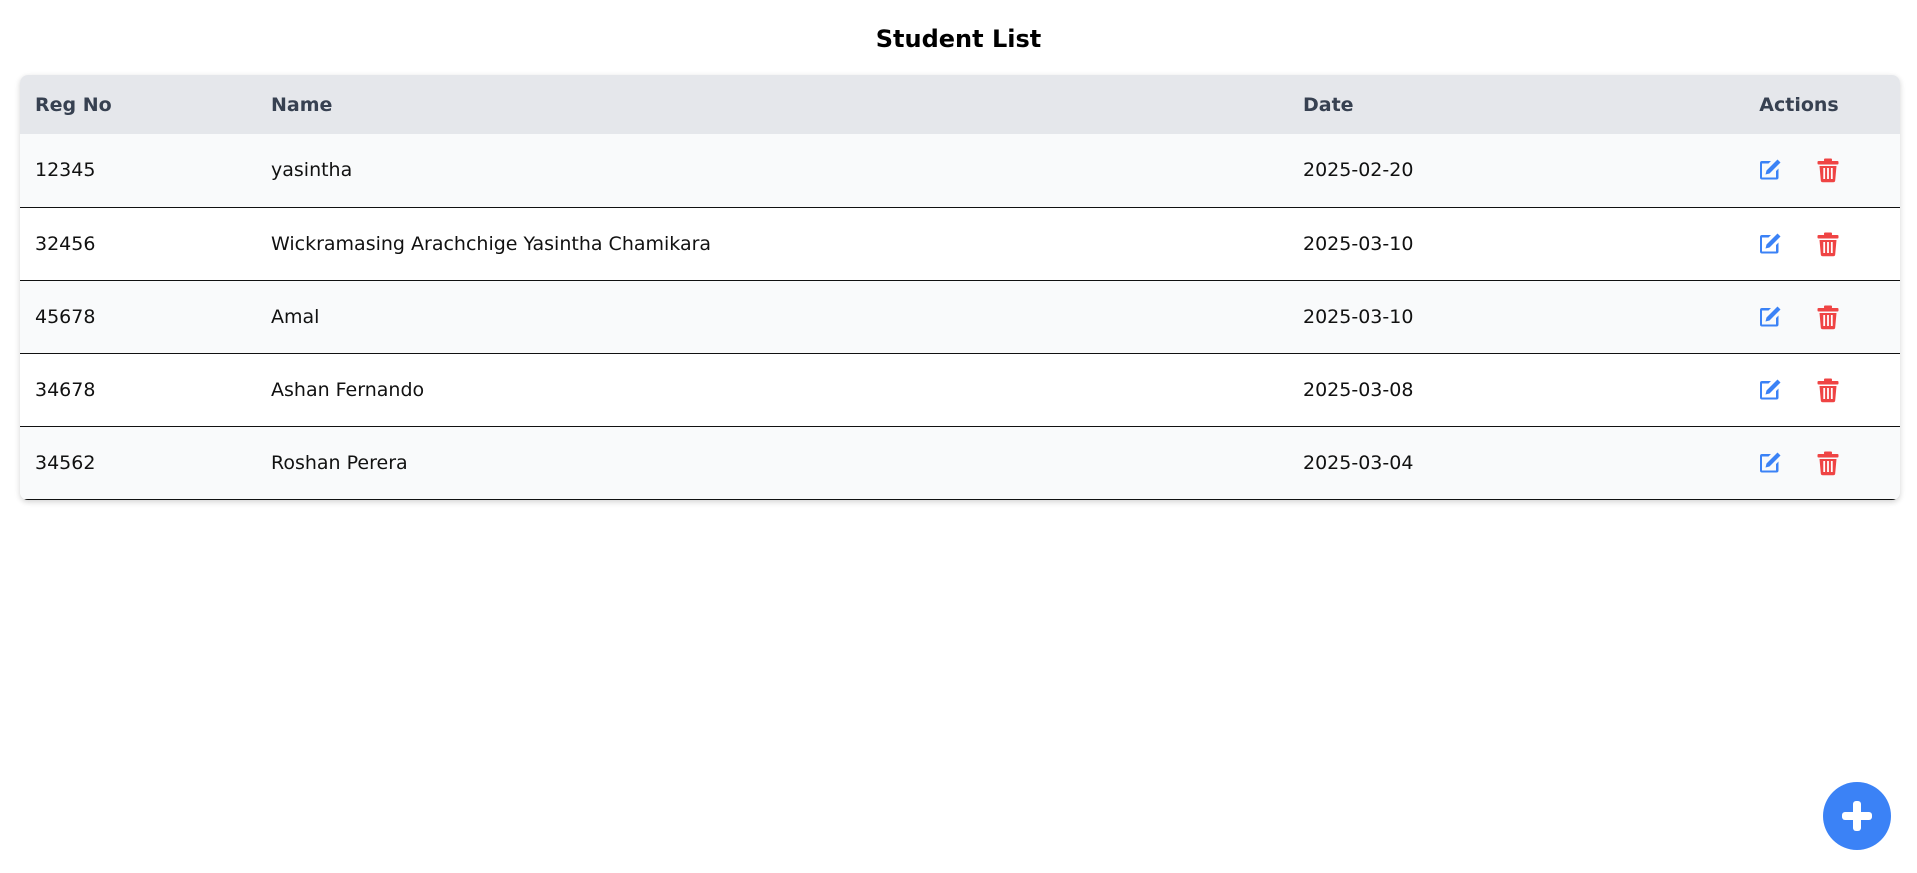  I want to click on cell-date: 2025-03-04, so click(1358, 462).